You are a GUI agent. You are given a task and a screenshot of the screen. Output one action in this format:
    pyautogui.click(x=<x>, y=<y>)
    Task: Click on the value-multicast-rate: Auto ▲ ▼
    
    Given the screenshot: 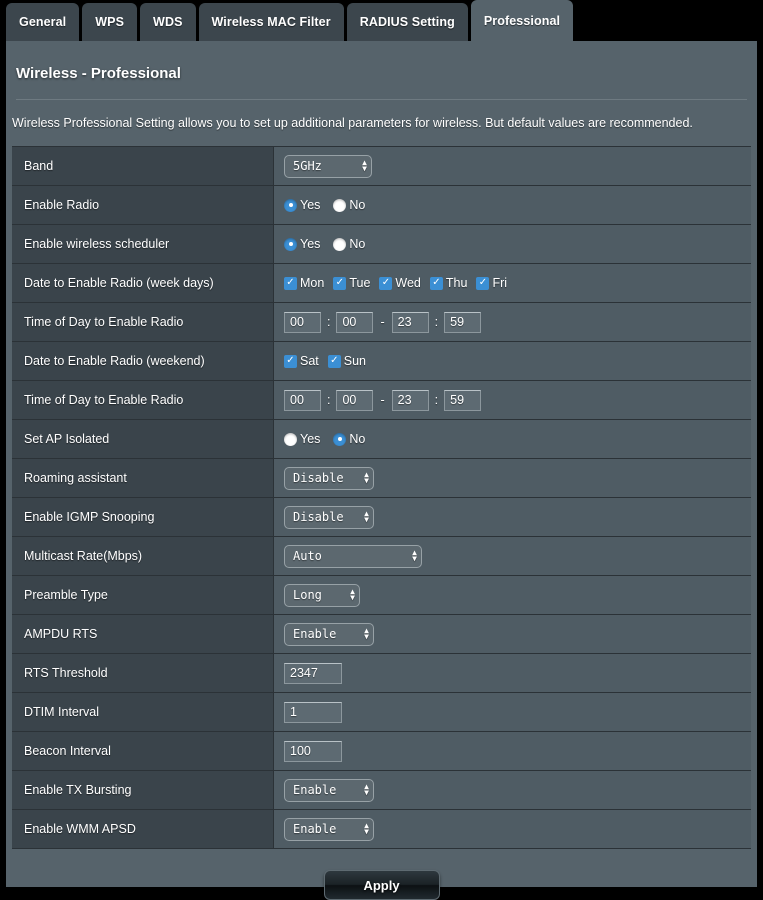 What is the action you would take?
    pyautogui.click(x=512, y=556)
    